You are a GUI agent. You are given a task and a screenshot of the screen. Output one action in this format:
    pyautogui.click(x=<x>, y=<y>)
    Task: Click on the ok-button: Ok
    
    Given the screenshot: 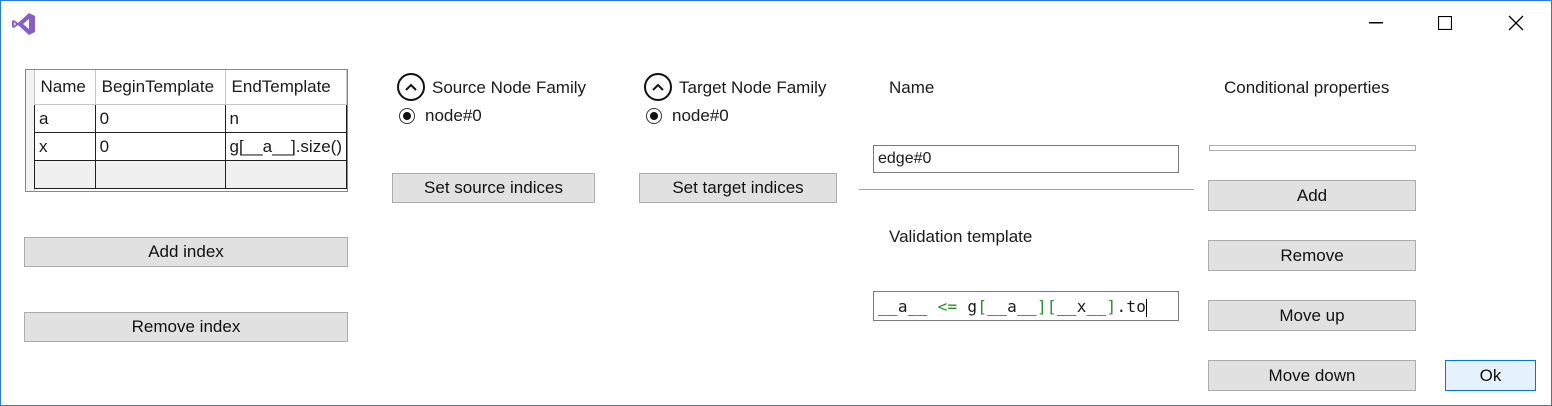 What is the action you would take?
    pyautogui.click(x=1490, y=375)
    